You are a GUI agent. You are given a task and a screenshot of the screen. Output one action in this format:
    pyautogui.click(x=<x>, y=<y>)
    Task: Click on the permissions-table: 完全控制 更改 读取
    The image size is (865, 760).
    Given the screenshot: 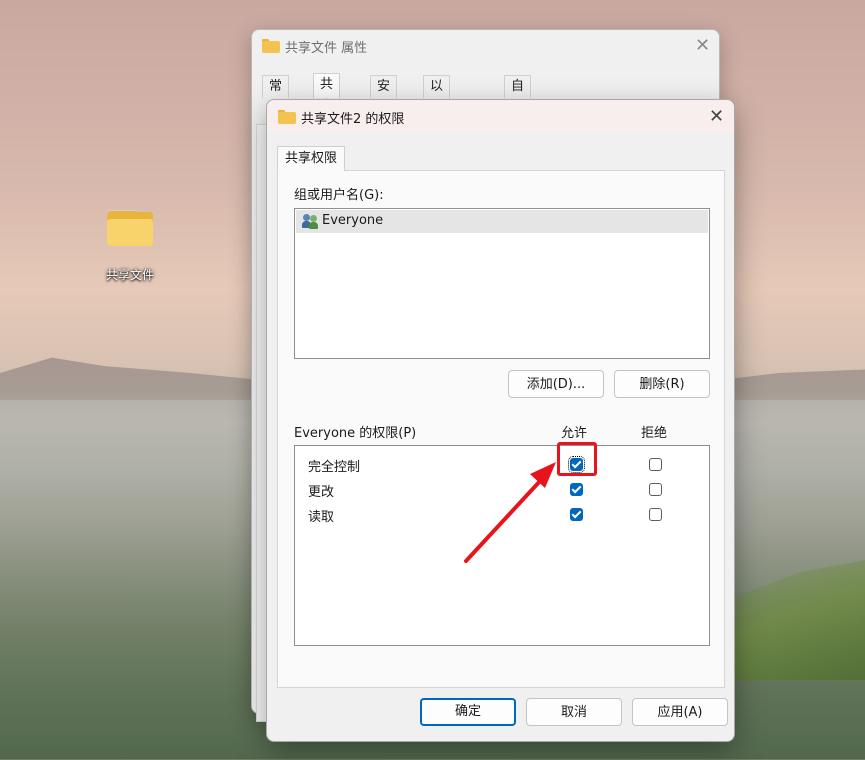 What is the action you would take?
    pyautogui.click(x=502, y=545)
    